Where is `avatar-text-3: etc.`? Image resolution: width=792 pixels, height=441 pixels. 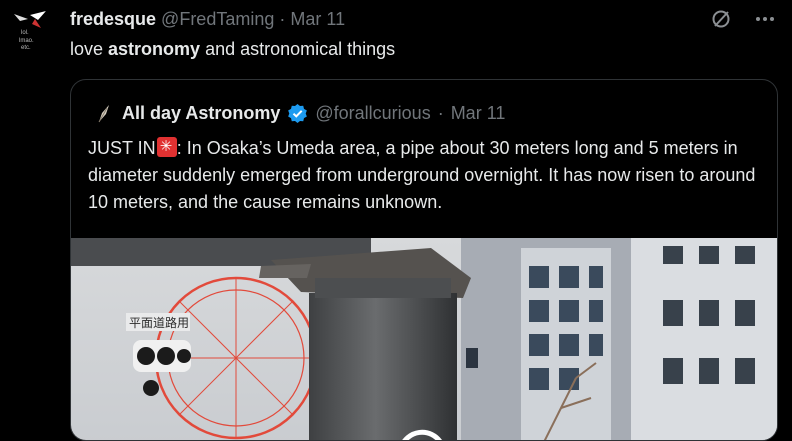
avatar-text-3: etc. is located at coordinates (26, 48).